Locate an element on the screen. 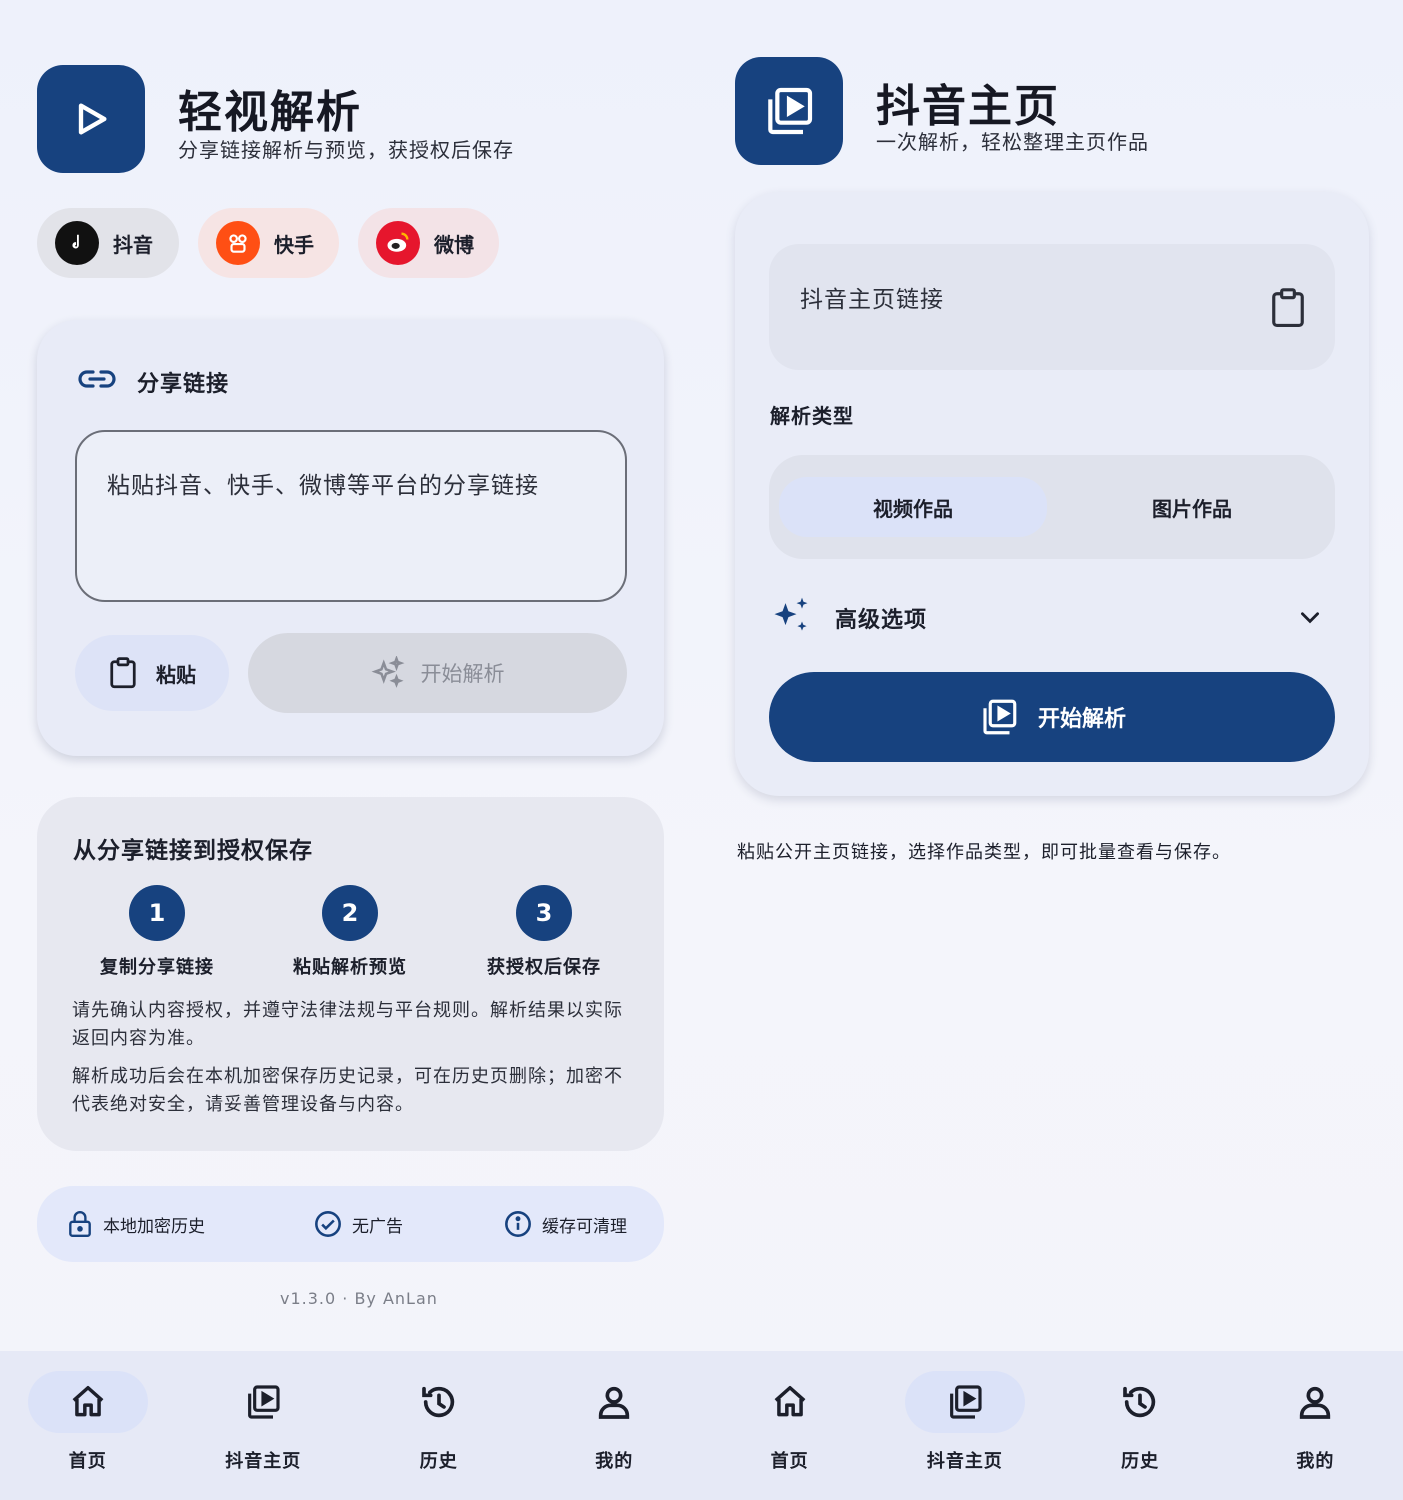  lock-icon is located at coordinates (80, 1224).